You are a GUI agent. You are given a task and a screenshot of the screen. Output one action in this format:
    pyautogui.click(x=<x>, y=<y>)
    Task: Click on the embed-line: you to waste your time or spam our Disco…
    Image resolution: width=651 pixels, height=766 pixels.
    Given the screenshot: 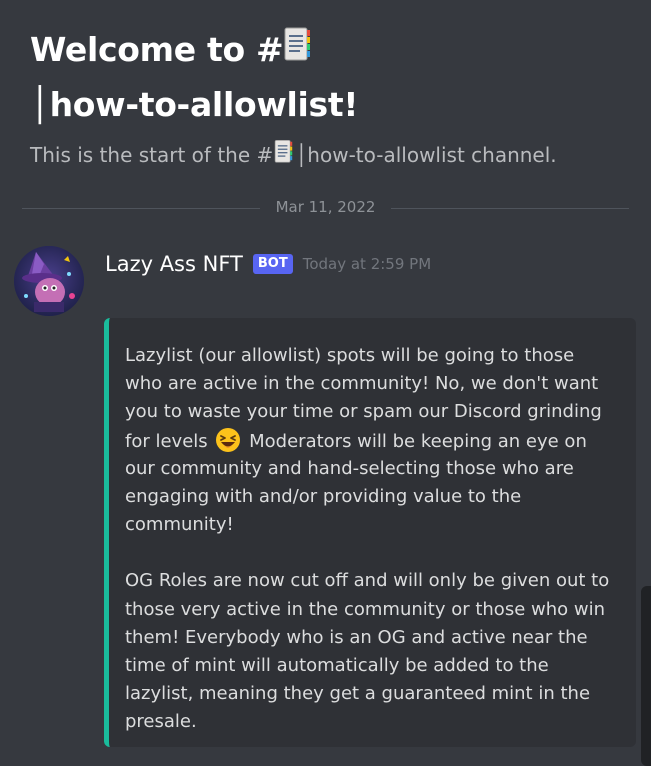 What is the action you would take?
    pyautogui.click(x=363, y=412)
    